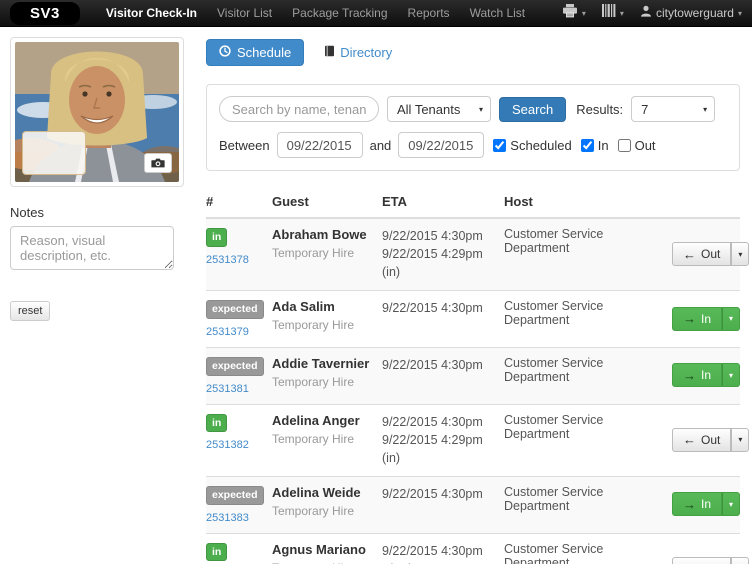 The height and width of the screenshot is (564, 752). Describe the element at coordinates (429, 109) in the screenshot. I see `tenant-select-value: All Tenants` at that location.